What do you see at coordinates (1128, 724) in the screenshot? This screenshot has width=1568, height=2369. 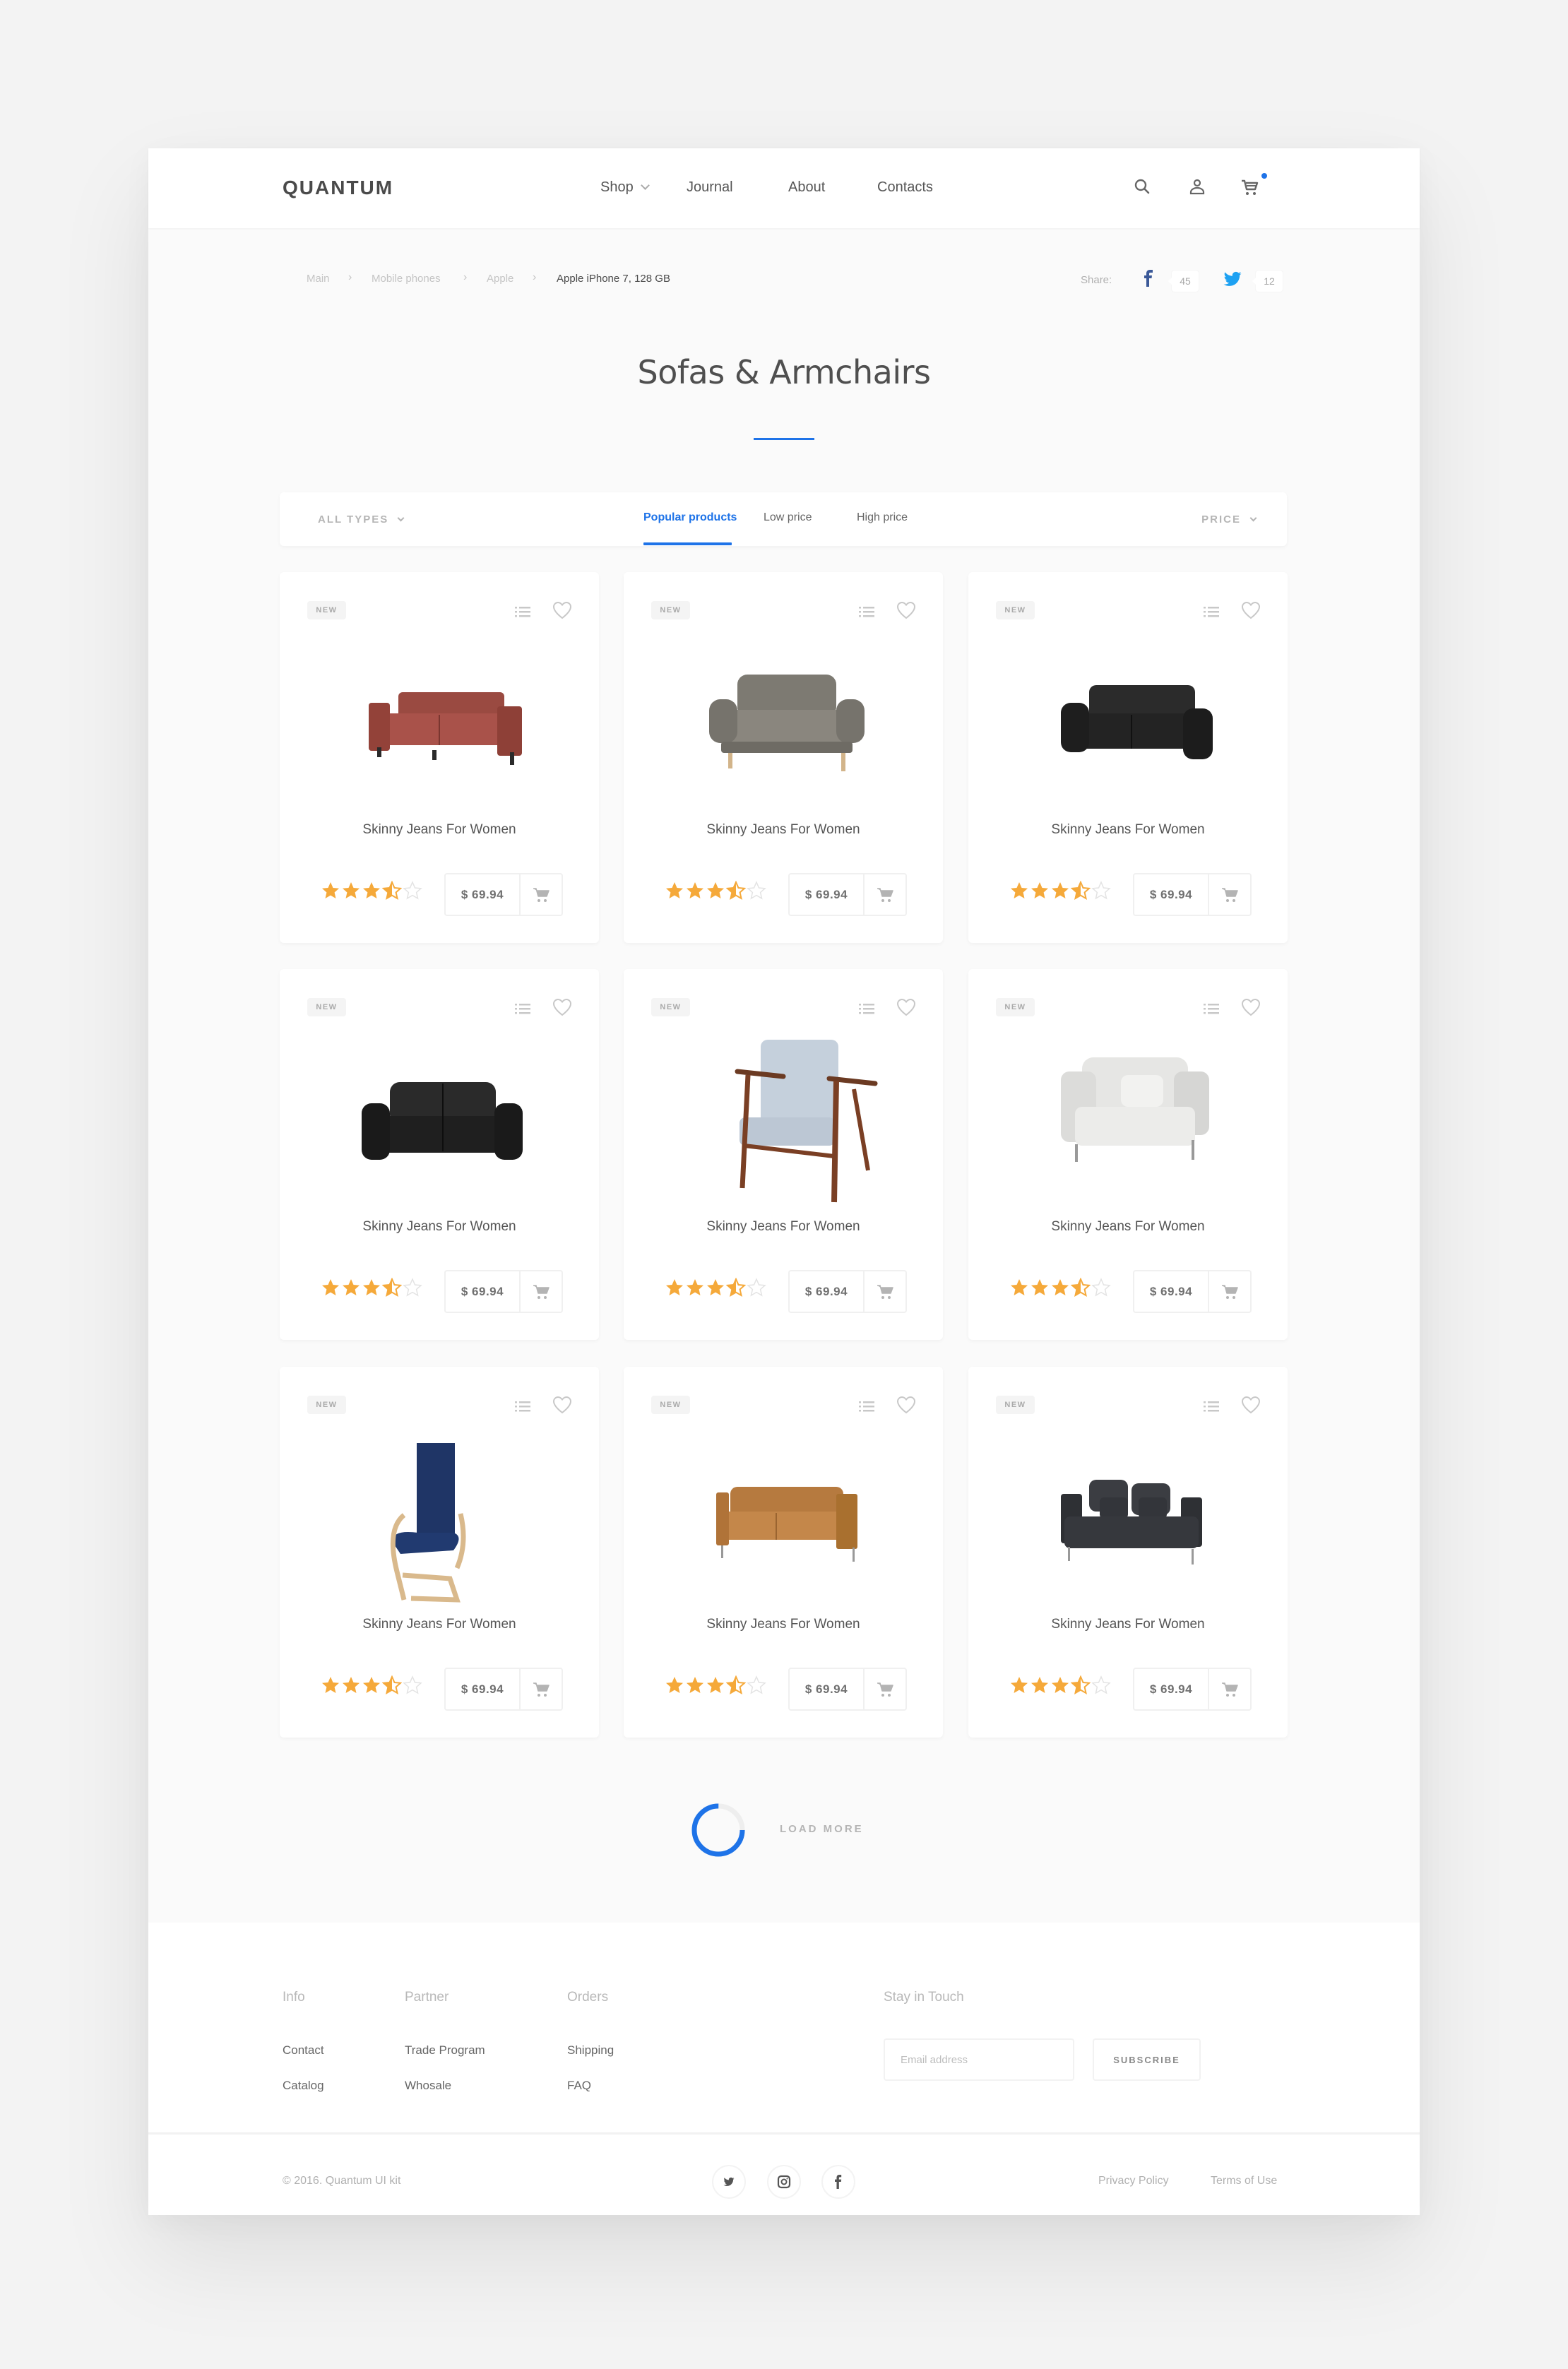 I see `product-image-black-leather-sofa` at bounding box center [1128, 724].